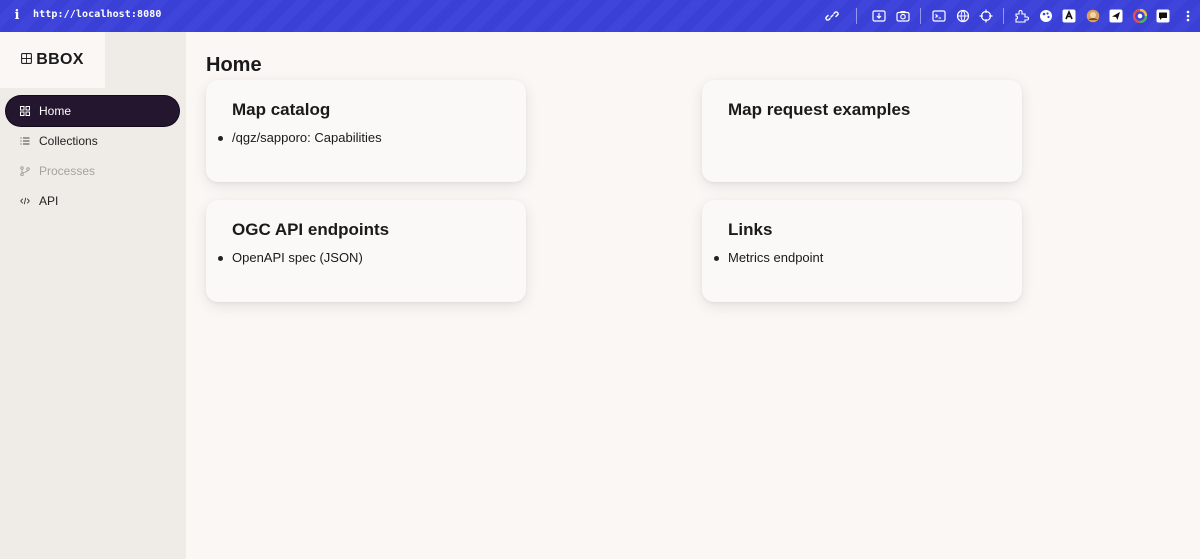  I want to click on list-item-link: /qgz/sapporo: Capabilities, so click(359, 137).